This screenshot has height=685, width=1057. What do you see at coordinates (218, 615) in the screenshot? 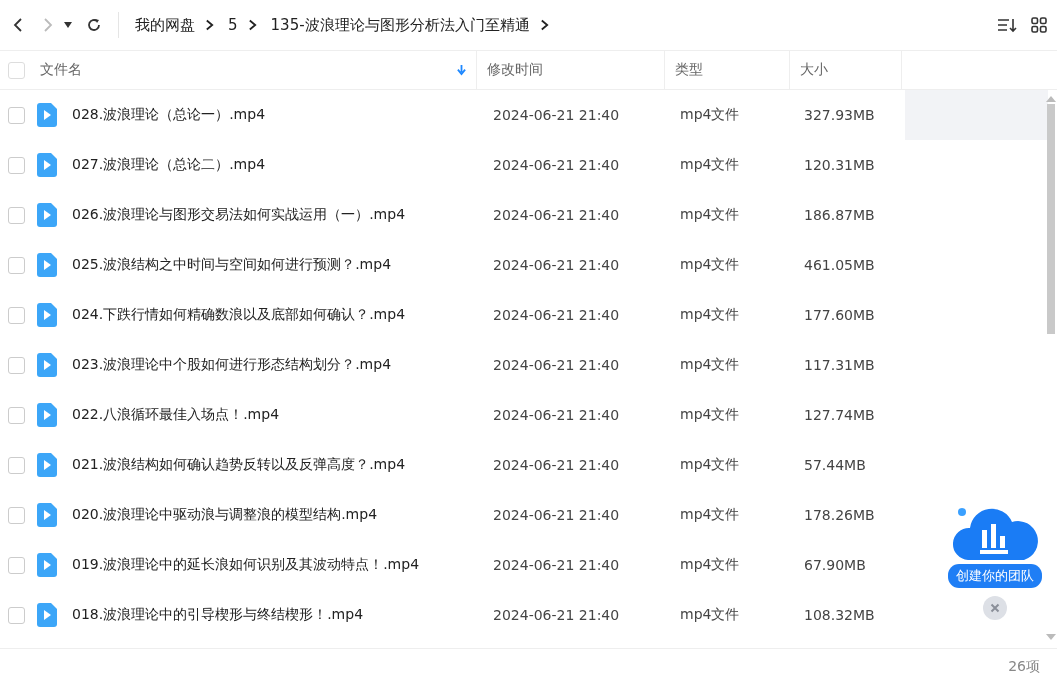
I see `file-name: 018.波浪理论中的引导楔形与终结楔形！.mp4` at bounding box center [218, 615].